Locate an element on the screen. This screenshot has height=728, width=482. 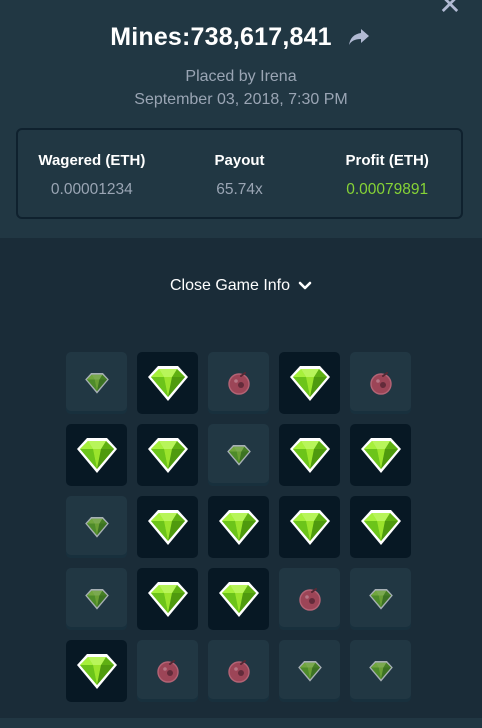
toggle-label: Close Game Info is located at coordinates (230, 285).